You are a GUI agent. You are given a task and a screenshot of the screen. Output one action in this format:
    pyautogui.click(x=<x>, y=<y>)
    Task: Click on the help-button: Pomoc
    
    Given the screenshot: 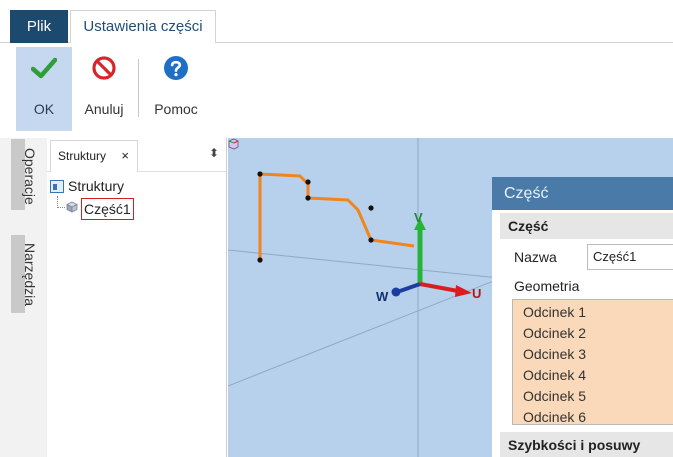 What is the action you would take?
    pyautogui.click(x=176, y=89)
    